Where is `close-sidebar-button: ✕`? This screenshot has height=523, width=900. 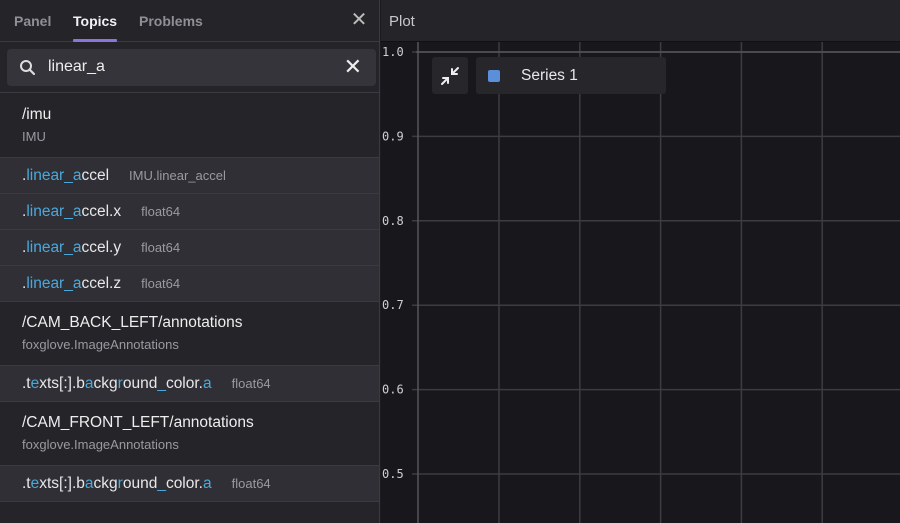
close-sidebar-button: ✕ is located at coordinates (359, 20).